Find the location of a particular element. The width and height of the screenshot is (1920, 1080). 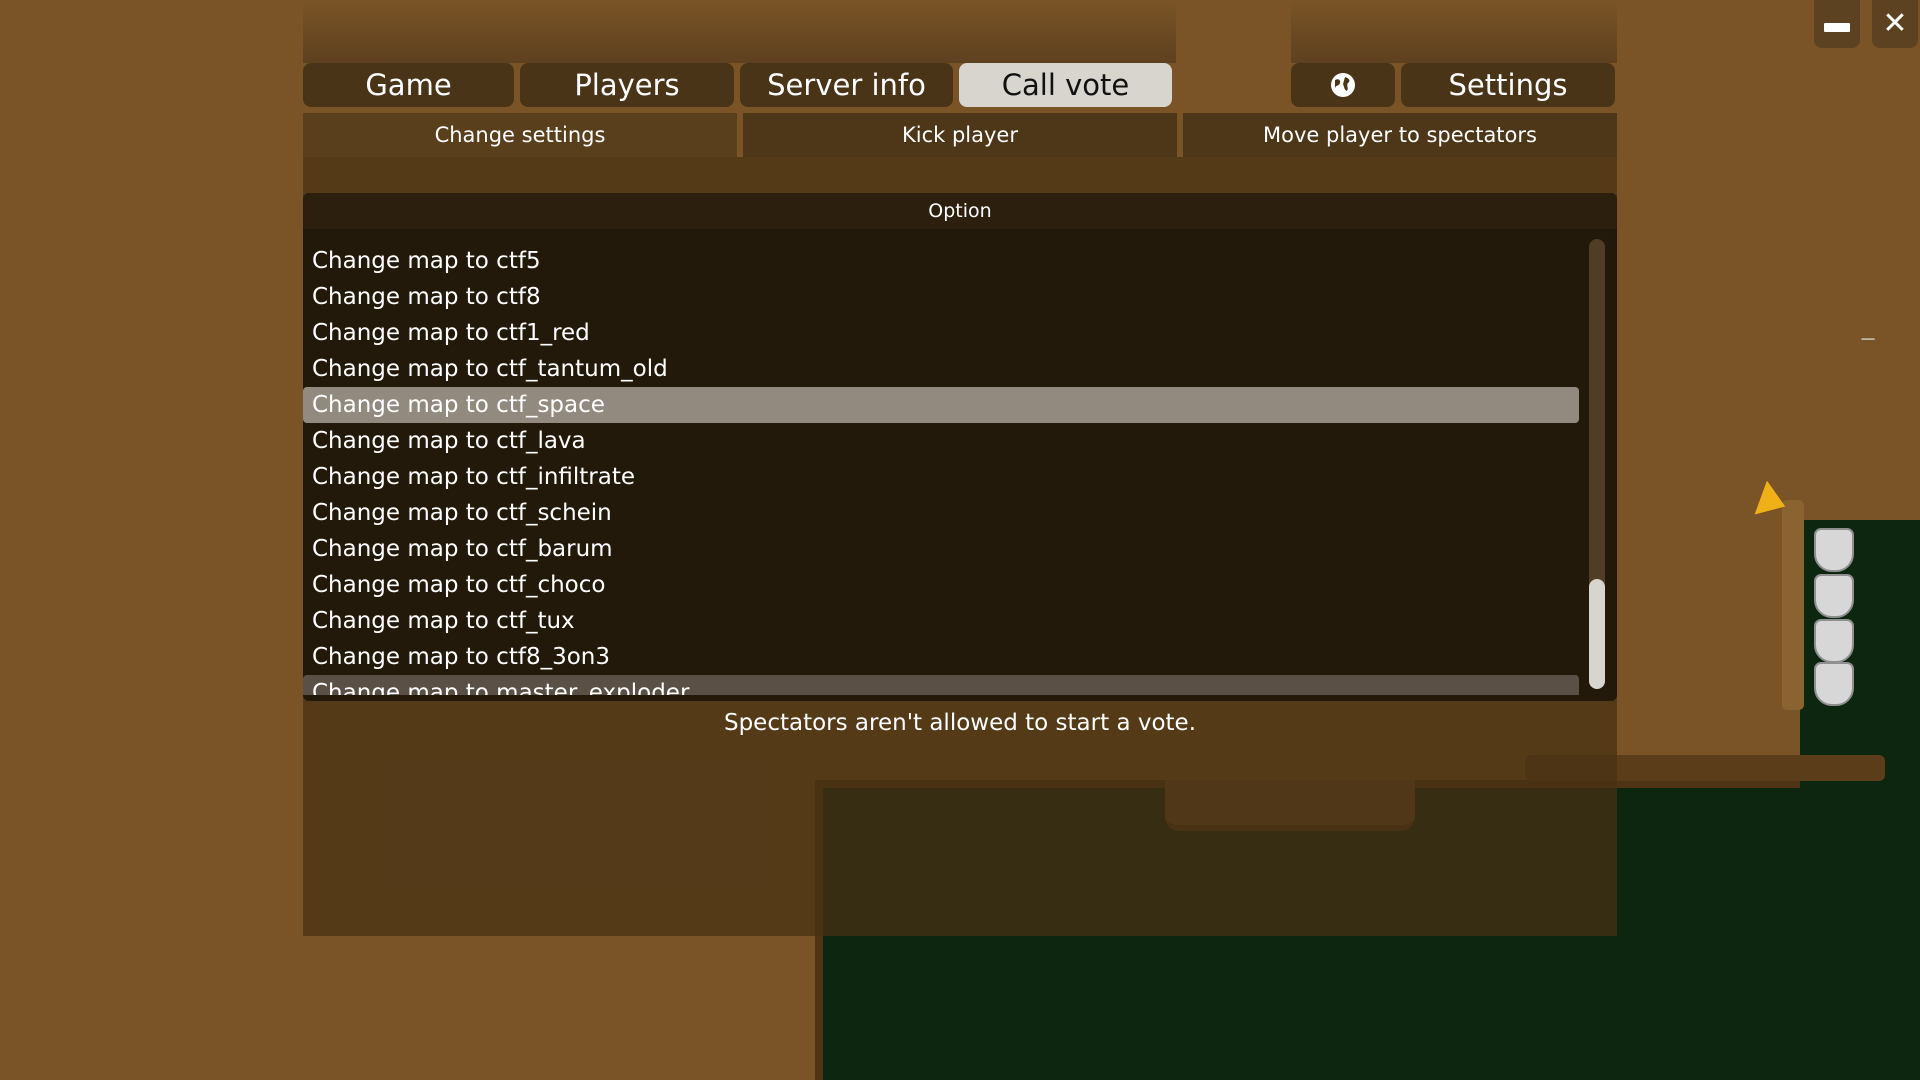

list-item: Change map to ctf1_red is located at coordinates (941, 333).